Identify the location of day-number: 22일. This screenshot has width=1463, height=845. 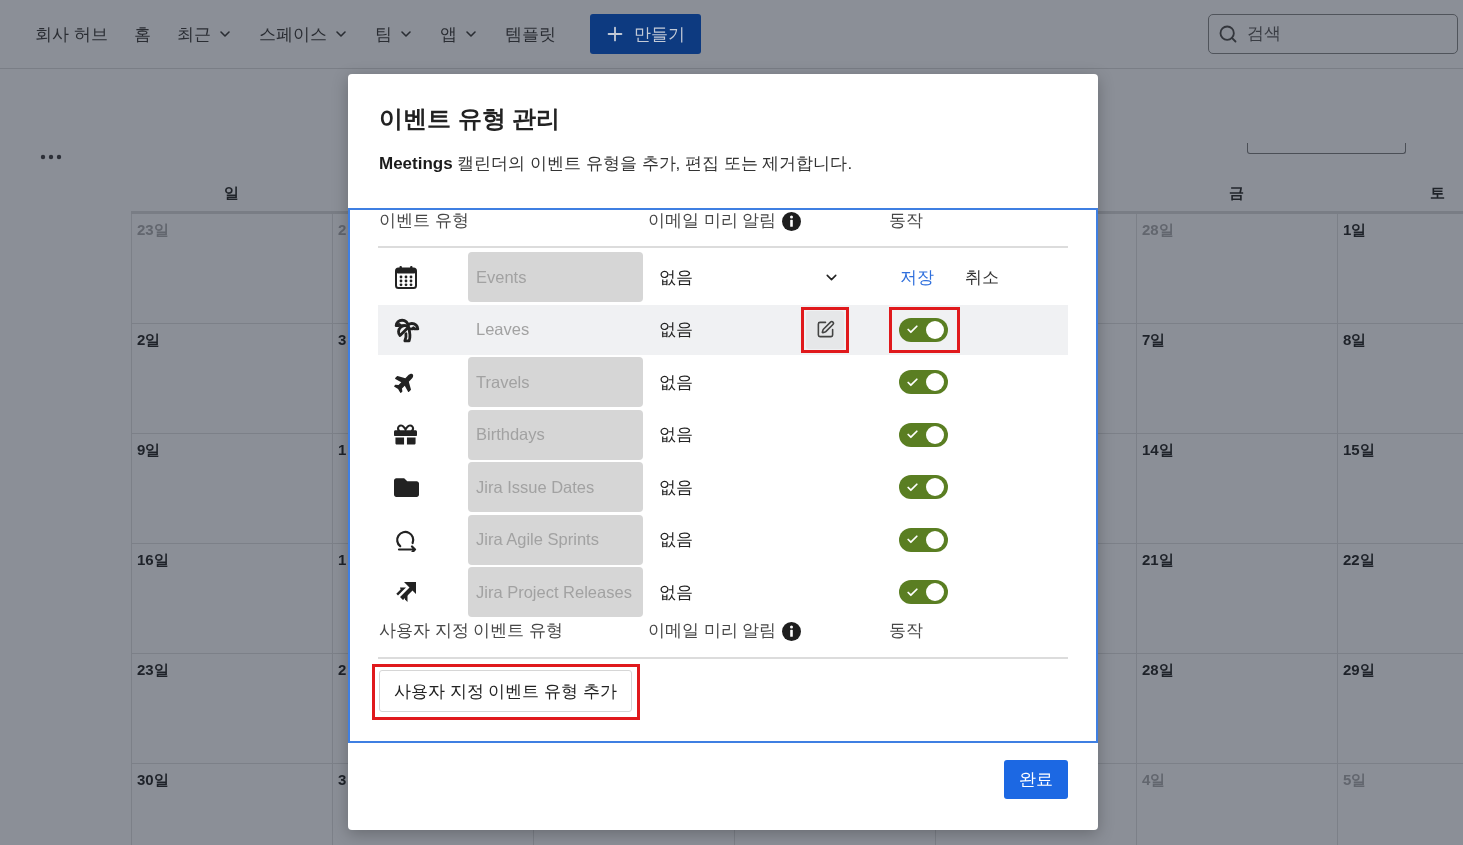
(1359, 559).